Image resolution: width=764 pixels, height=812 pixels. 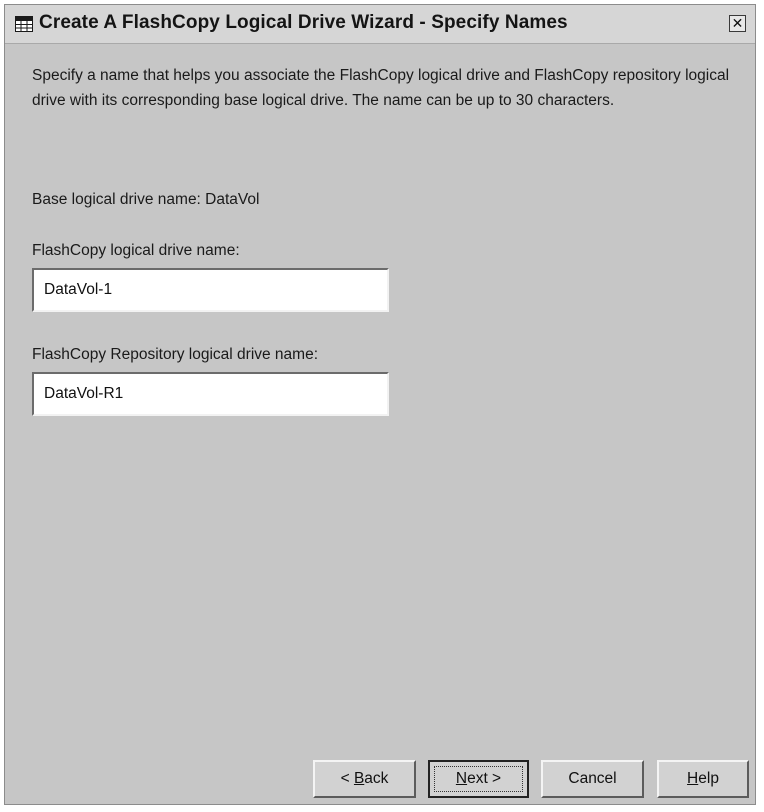 What do you see at coordinates (210, 394) in the screenshot?
I see `repository-name-input` at bounding box center [210, 394].